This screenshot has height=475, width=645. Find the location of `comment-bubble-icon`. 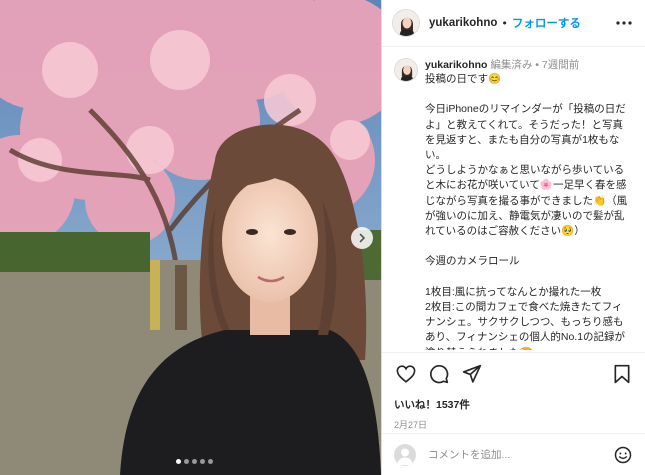

comment-bubble-icon is located at coordinates (439, 374).